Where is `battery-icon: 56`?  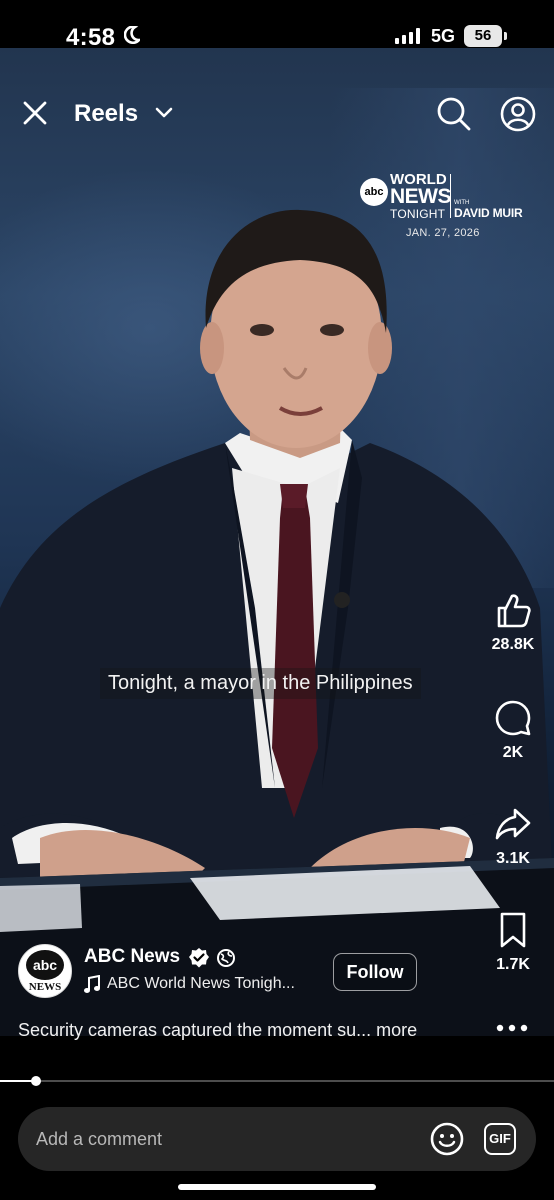 battery-icon: 56 is located at coordinates (485, 36).